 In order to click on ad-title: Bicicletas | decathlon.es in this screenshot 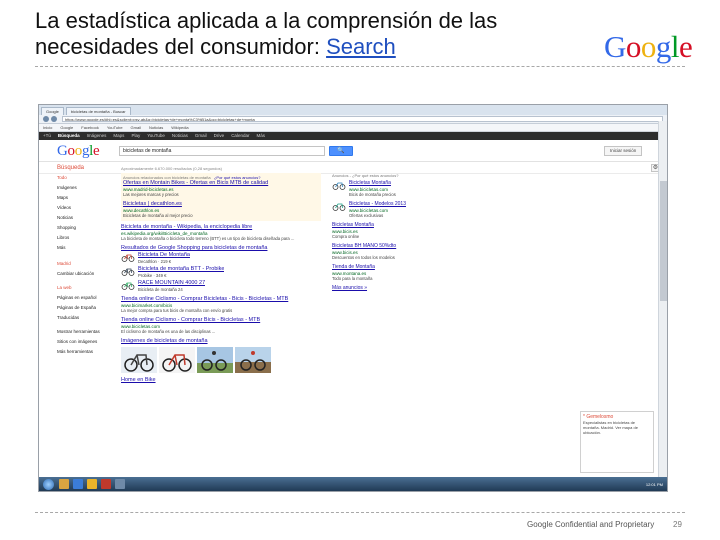, I will do `click(221, 204)`.